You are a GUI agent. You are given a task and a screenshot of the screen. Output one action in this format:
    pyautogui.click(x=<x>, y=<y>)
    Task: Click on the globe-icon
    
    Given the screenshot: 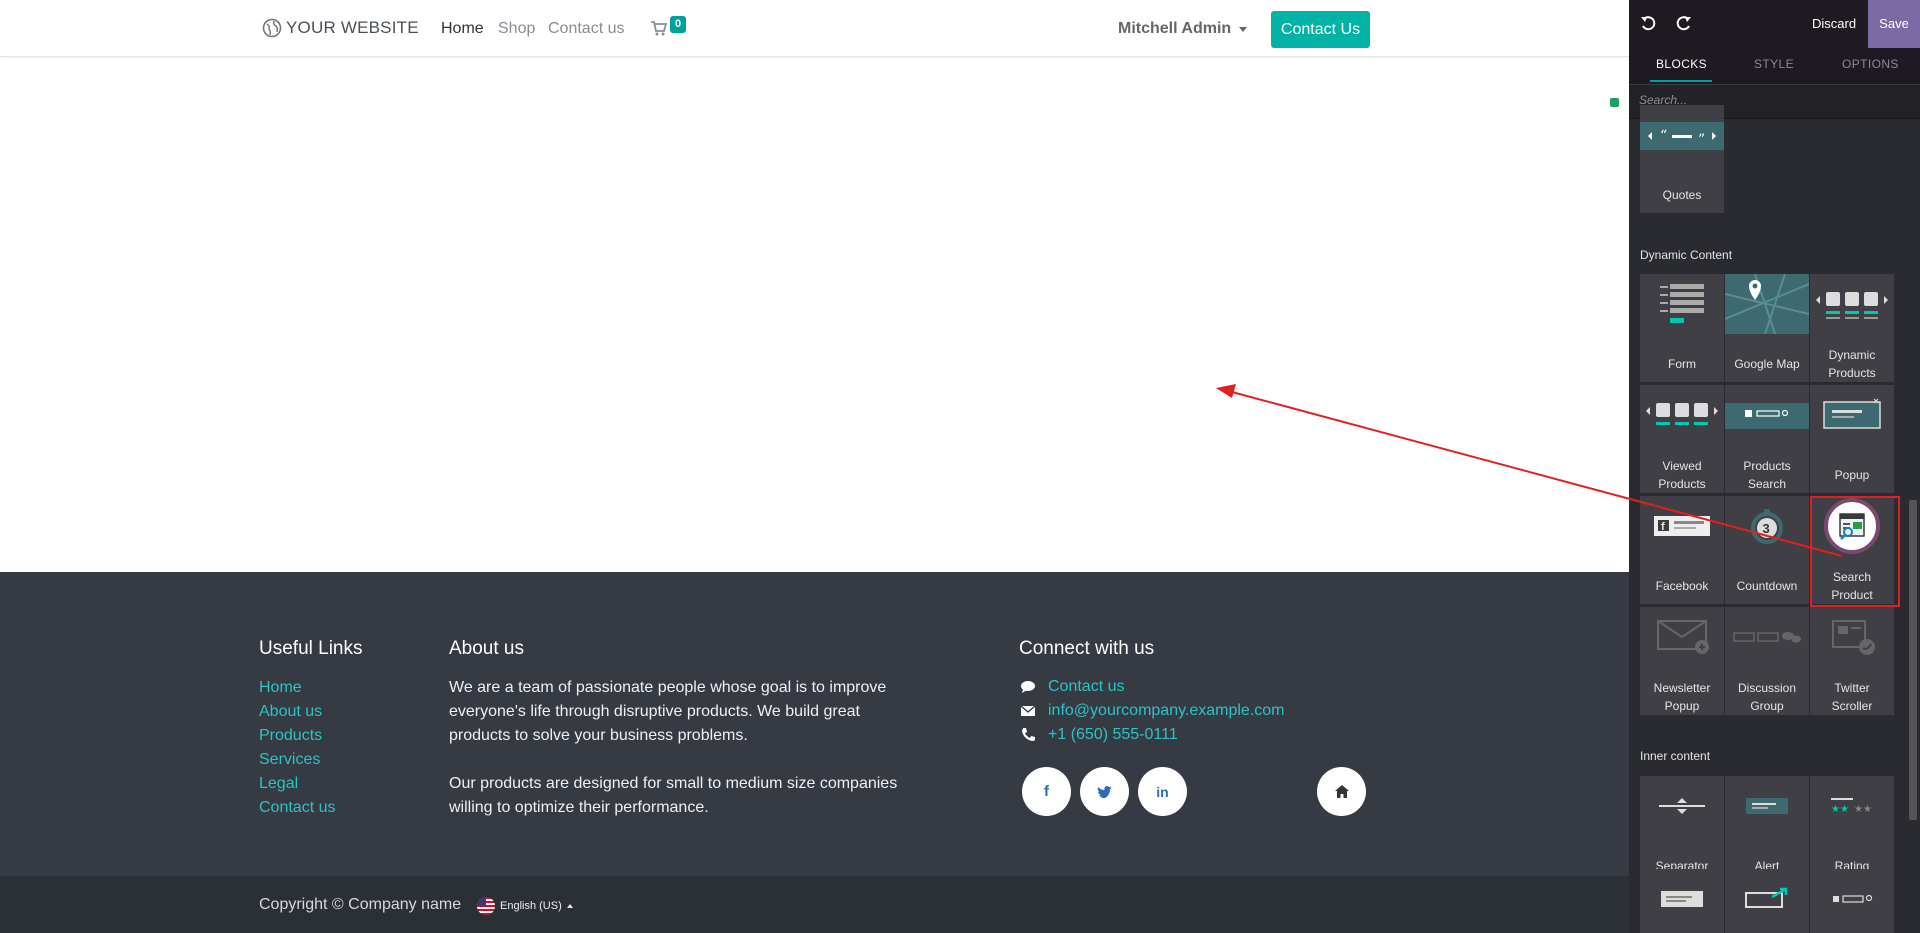 What is the action you would take?
    pyautogui.click(x=272, y=28)
    